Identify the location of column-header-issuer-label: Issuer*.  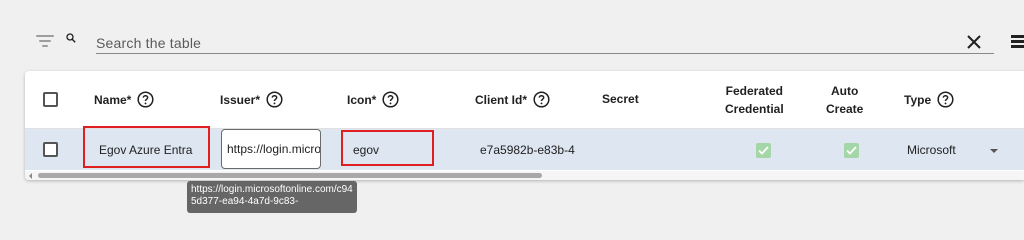
(240, 99).